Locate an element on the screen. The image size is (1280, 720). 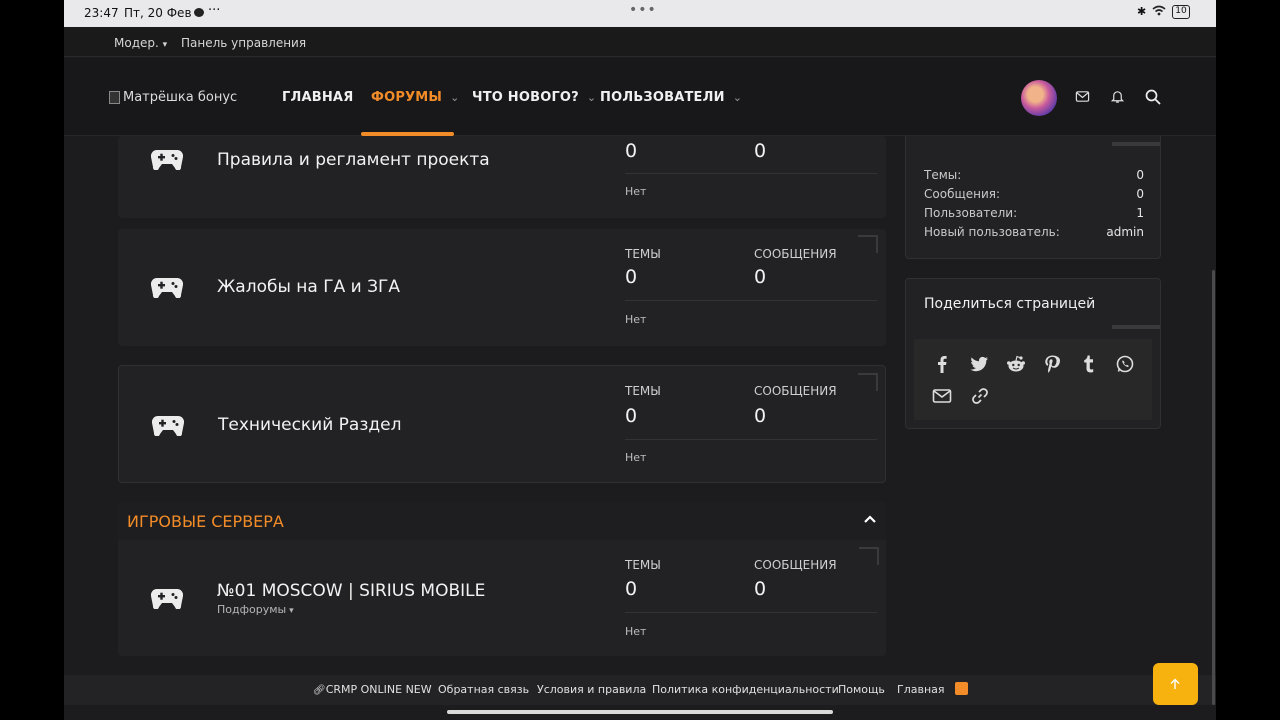
email-icon is located at coordinates (942, 396).